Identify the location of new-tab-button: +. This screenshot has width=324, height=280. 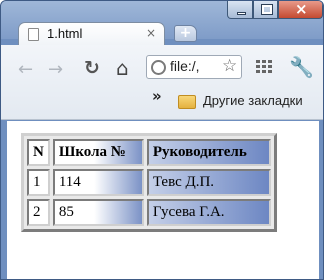
(185, 33).